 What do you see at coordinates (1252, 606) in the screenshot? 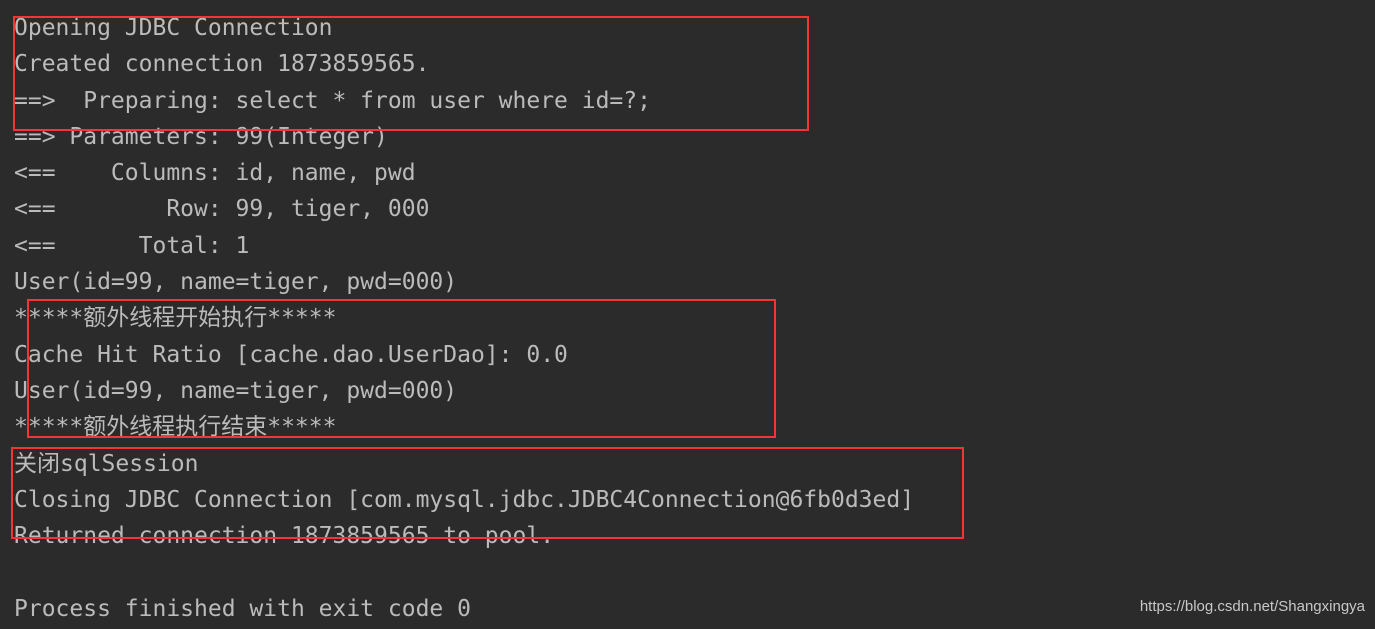
I see `watermark: https://blog.csdn.net/Shangxingya` at bounding box center [1252, 606].